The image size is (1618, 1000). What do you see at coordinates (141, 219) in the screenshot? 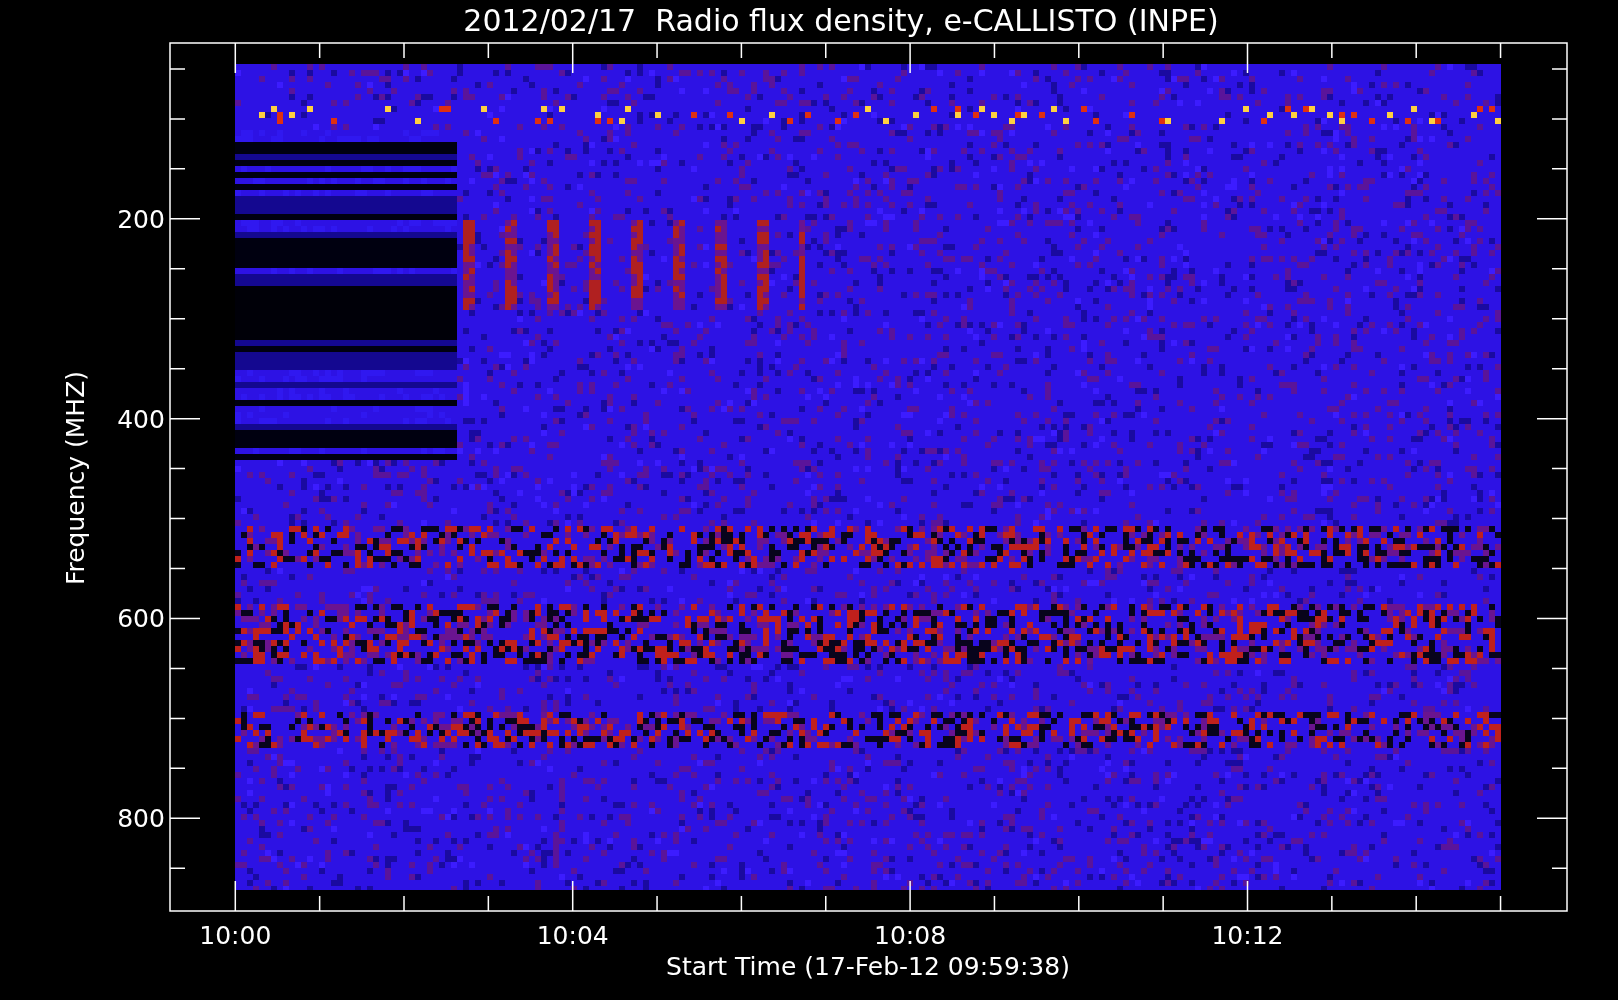
I see `y-tick-label: 200` at bounding box center [141, 219].